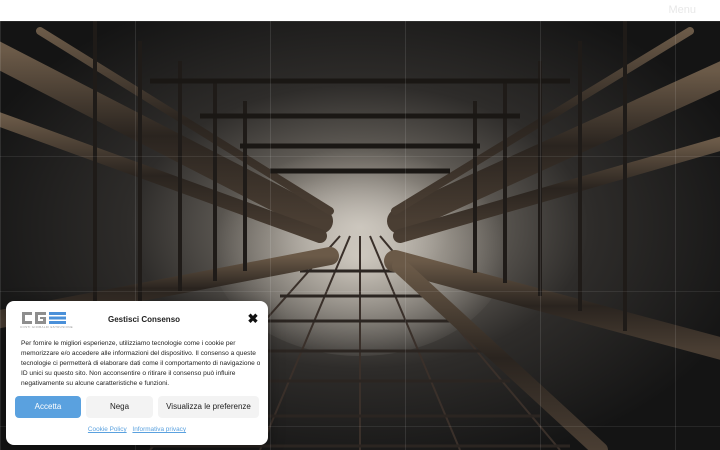 This screenshot has height=450, width=720. Describe the element at coordinates (46, 327) in the screenshot. I see `logo-tagline: COSTI GIRIBALDI ESTRUSIONE` at that location.